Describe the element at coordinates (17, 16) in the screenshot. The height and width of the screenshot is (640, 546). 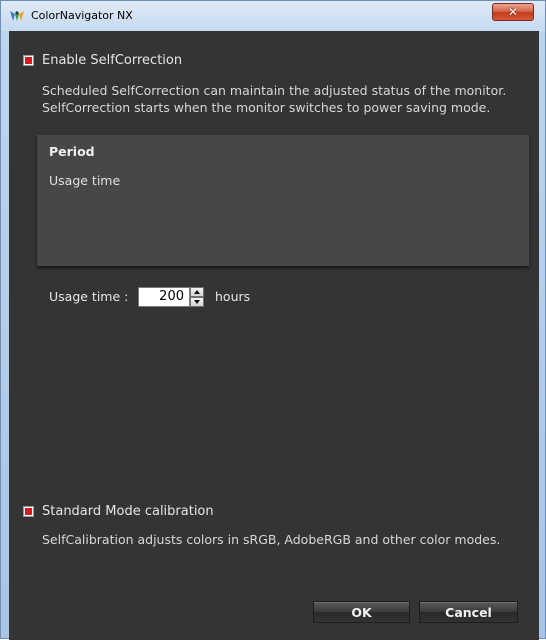
I see `colornavigator-logo-icon` at that location.